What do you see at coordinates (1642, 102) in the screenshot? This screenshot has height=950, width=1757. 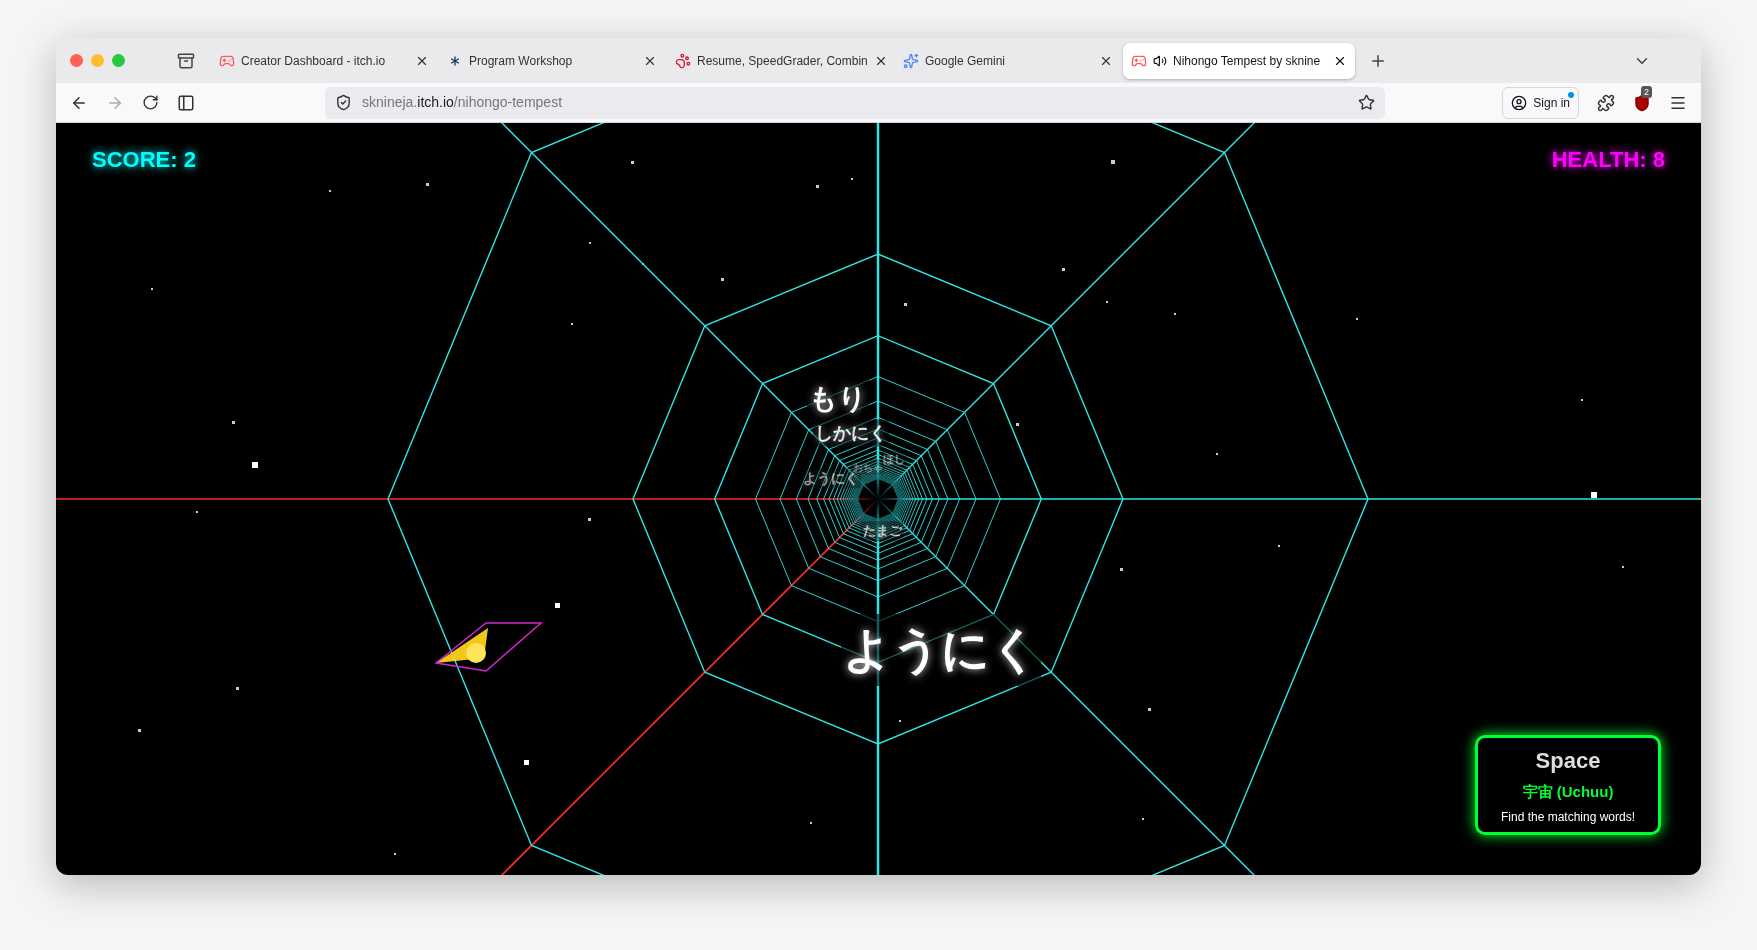 I see `shield-extension-icon` at bounding box center [1642, 102].